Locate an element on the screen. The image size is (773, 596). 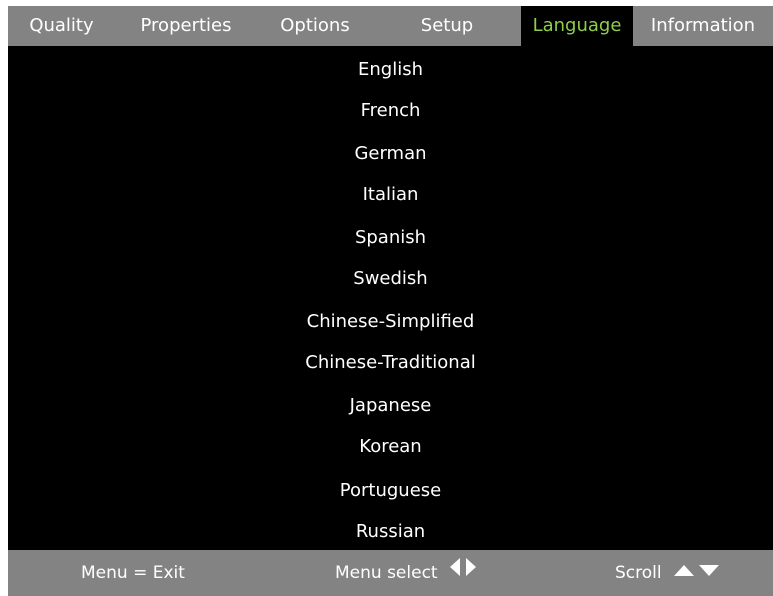
footer-select-label: Menu select is located at coordinates (386, 573).